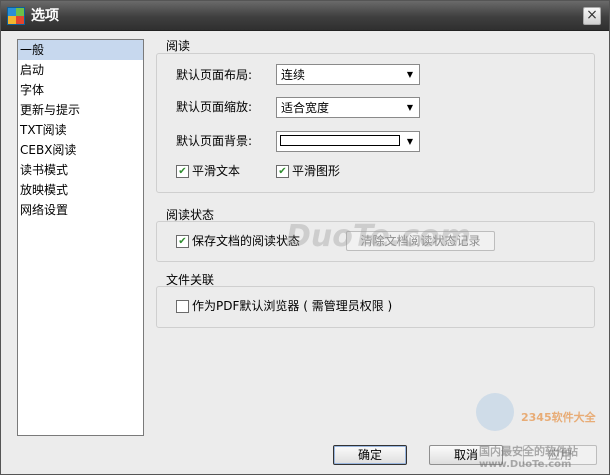 Image resolution: width=610 pixels, height=475 pixels. I want to click on default-pdf-viewer-checkbox, so click(182, 306).